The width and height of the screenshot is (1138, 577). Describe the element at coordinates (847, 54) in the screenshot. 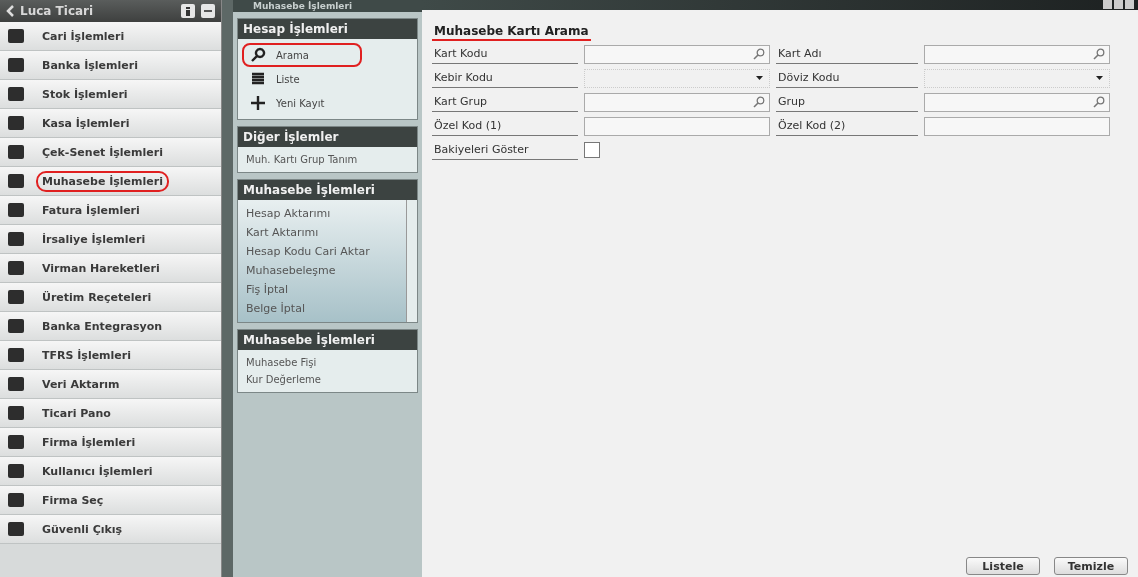

I see `field-label: Kart Adı` at that location.